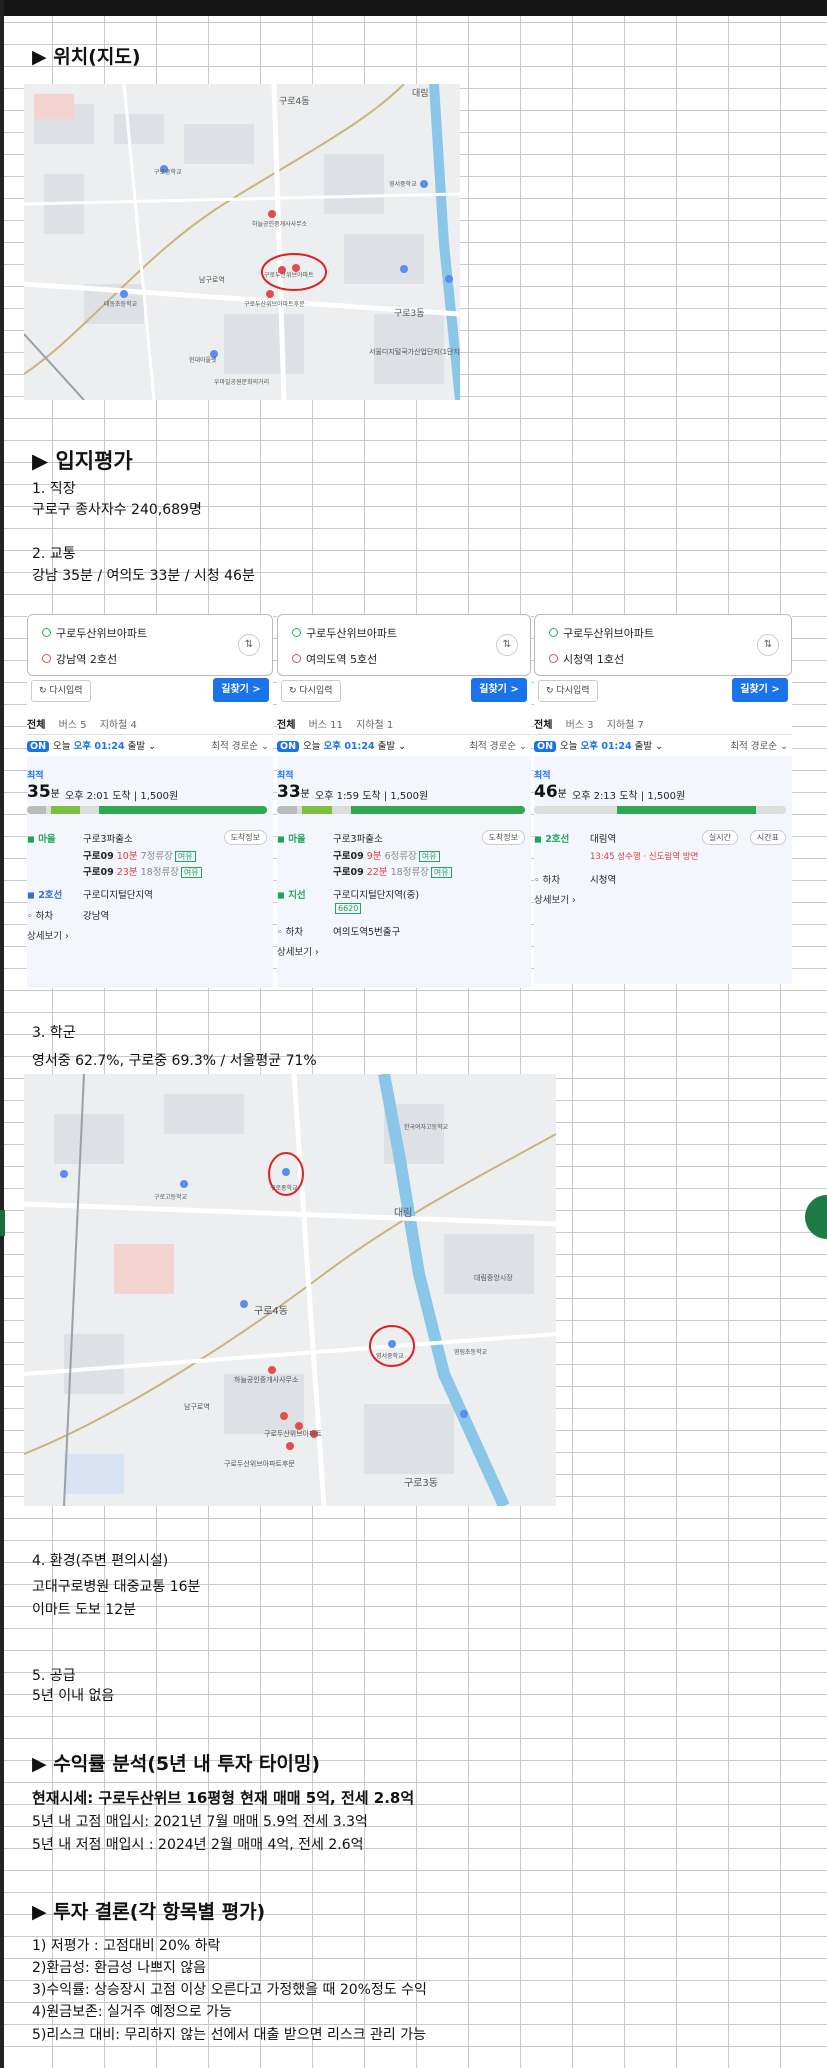 The width and height of the screenshot is (827, 2068). What do you see at coordinates (271, 1311) in the screenshot?
I see `svg-text: 구로4동` at bounding box center [271, 1311].